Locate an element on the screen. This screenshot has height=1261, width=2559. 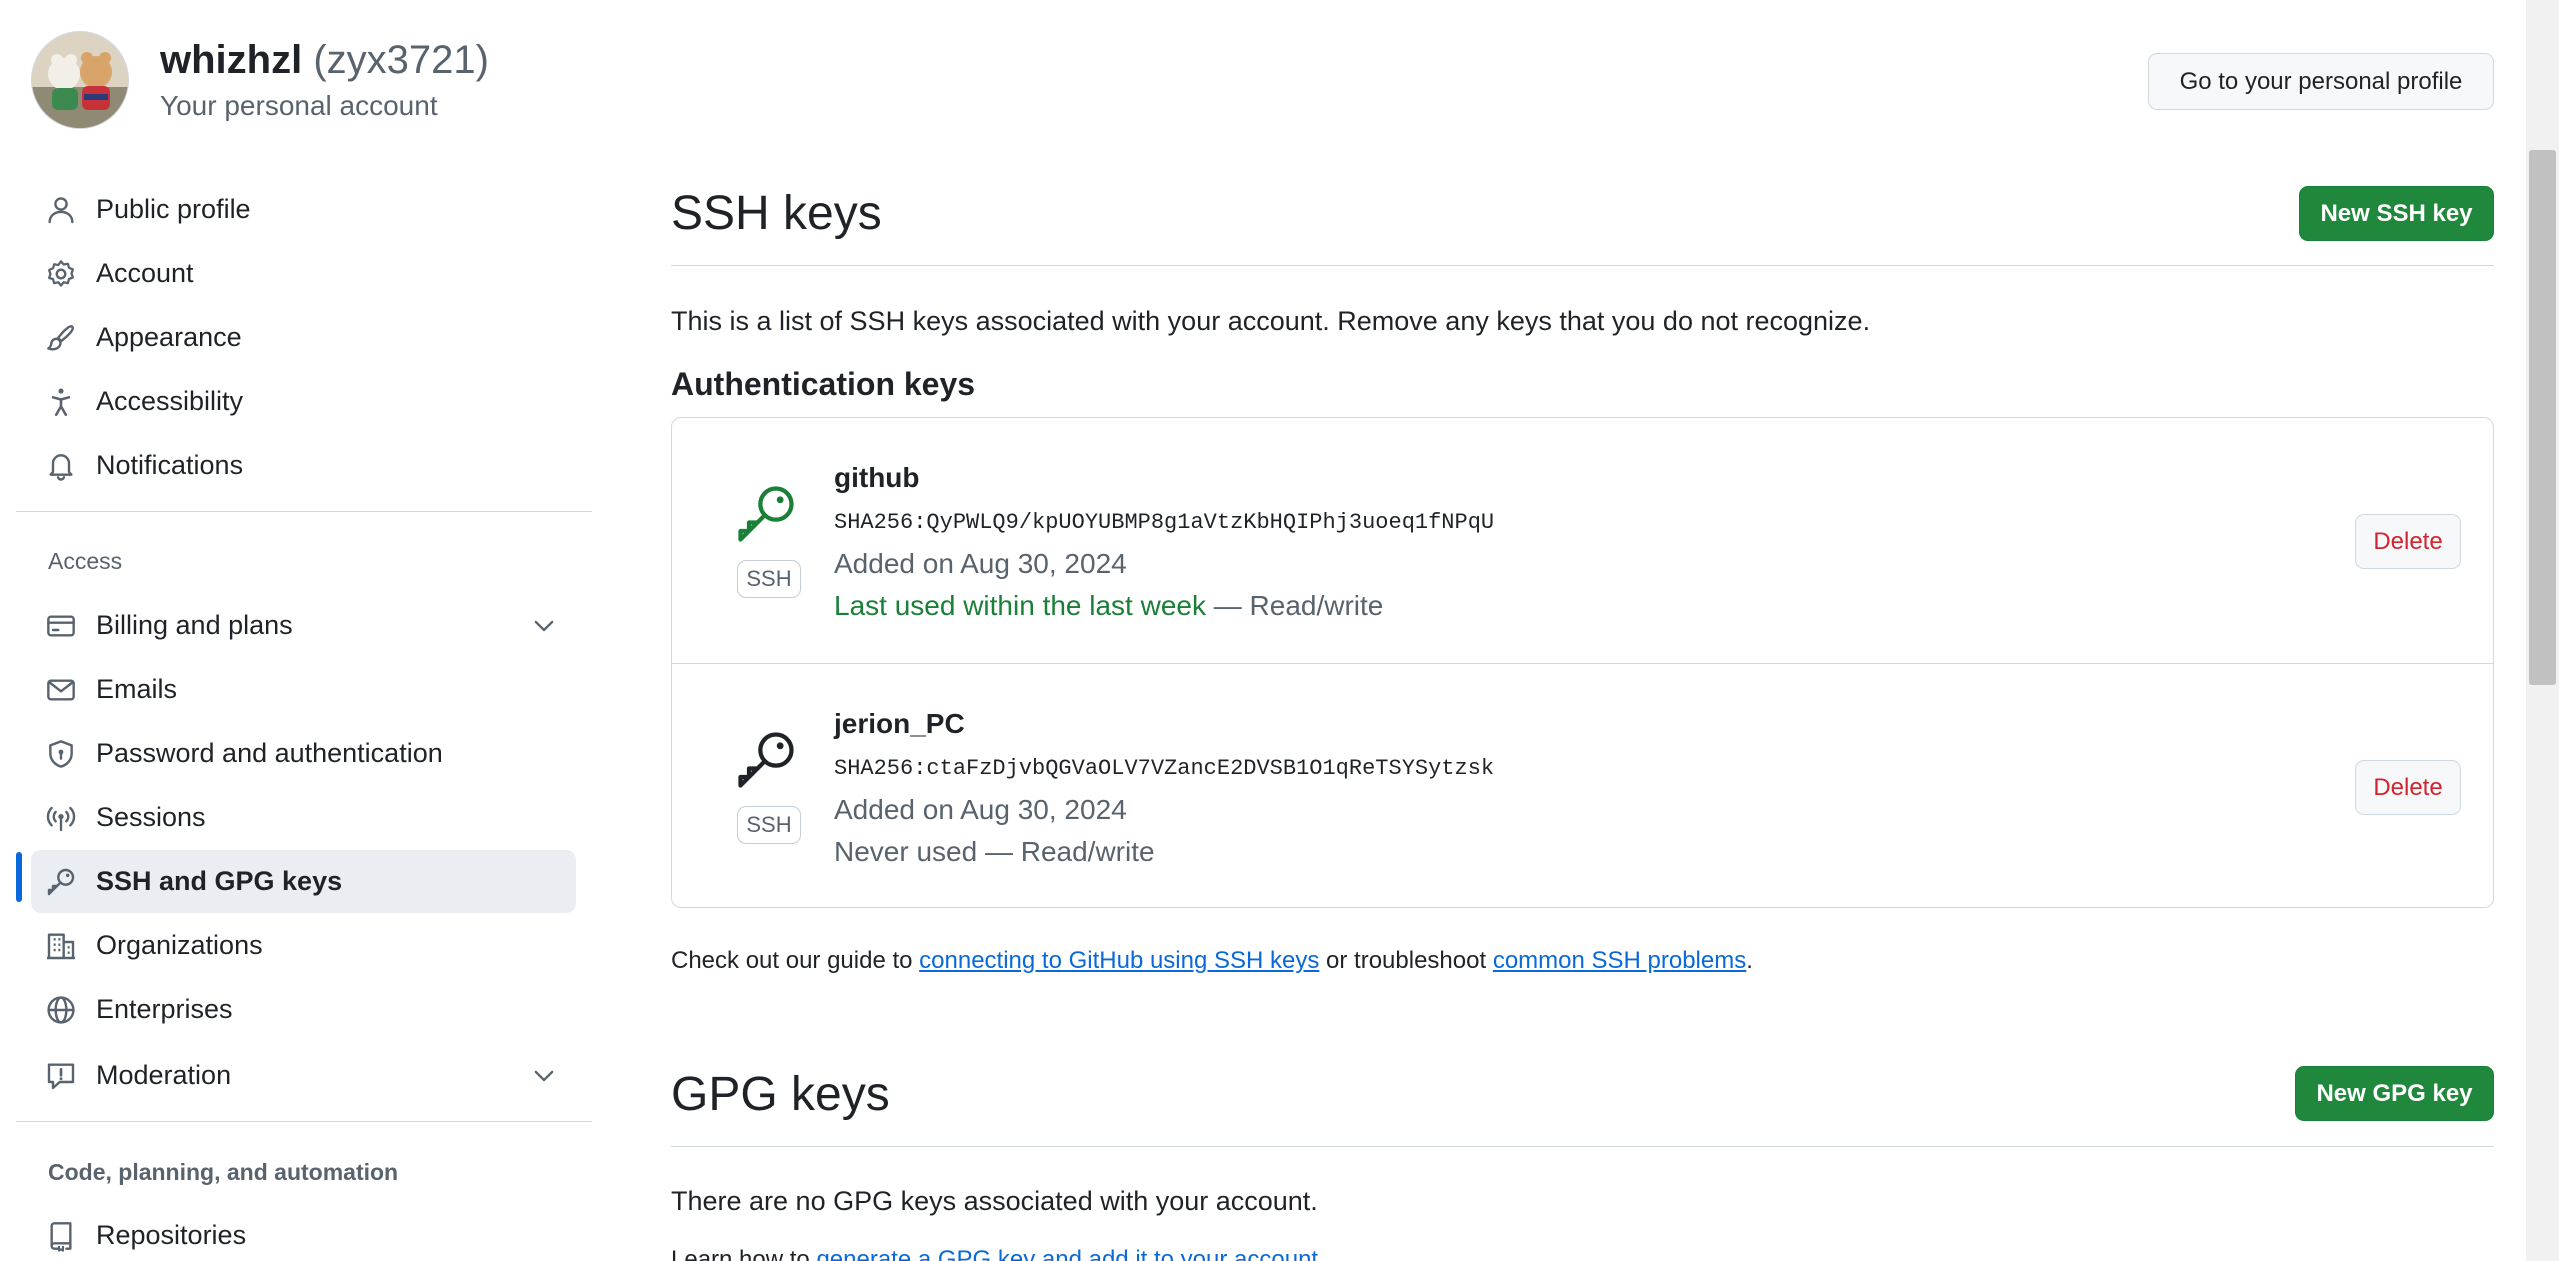
sidebar-item-label: Organizations is located at coordinates (179, 945).